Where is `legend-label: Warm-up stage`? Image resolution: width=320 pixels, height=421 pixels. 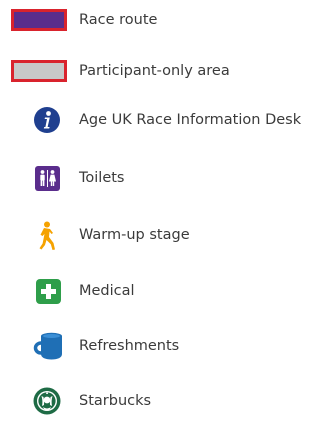 legend-label: Warm-up stage is located at coordinates (134, 235).